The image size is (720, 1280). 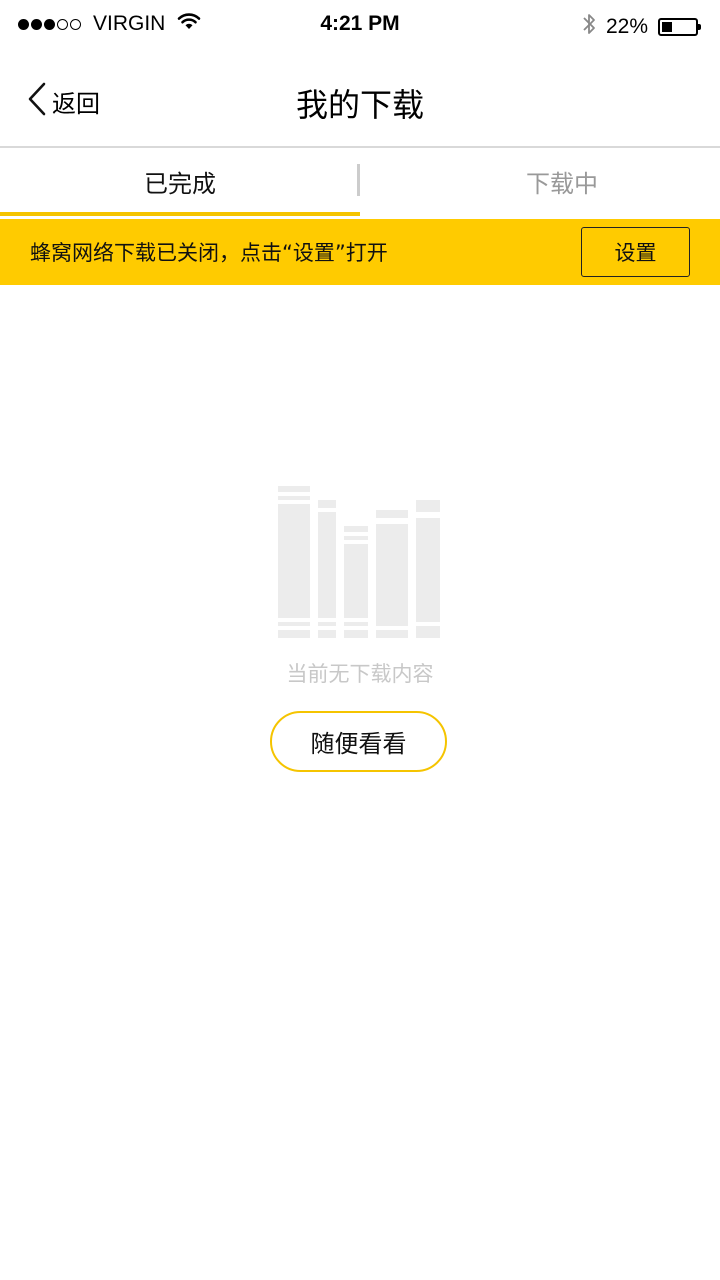 What do you see at coordinates (564, 181) in the screenshot?
I see `tab-downloading: 下载中` at bounding box center [564, 181].